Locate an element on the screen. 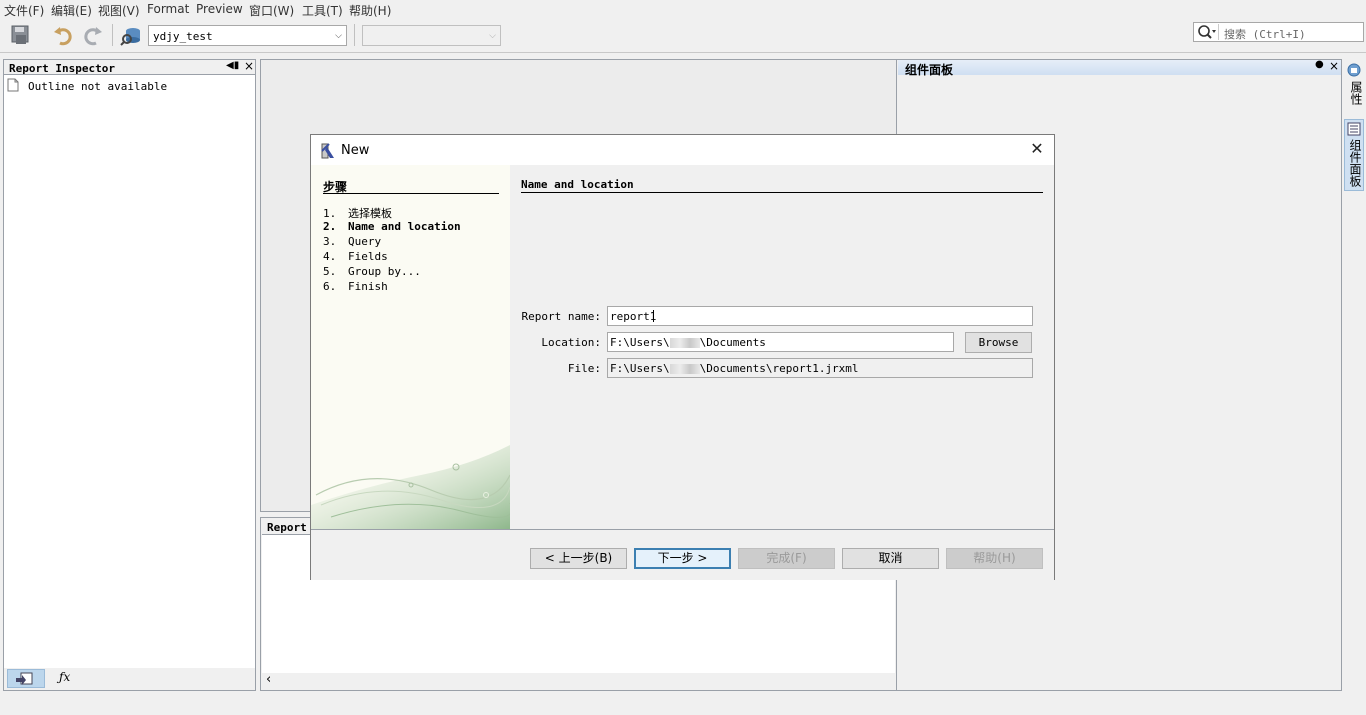  jasper-app-icon is located at coordinates (328, 152).